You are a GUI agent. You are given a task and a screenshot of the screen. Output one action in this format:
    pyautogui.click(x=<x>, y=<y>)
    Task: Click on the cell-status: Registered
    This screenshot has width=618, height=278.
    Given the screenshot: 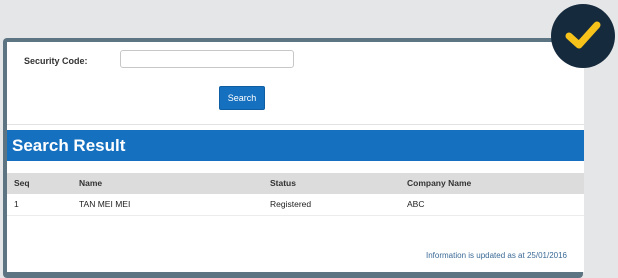 What is the action you would take?
    pyautogui.click(x=291, y=204)
    